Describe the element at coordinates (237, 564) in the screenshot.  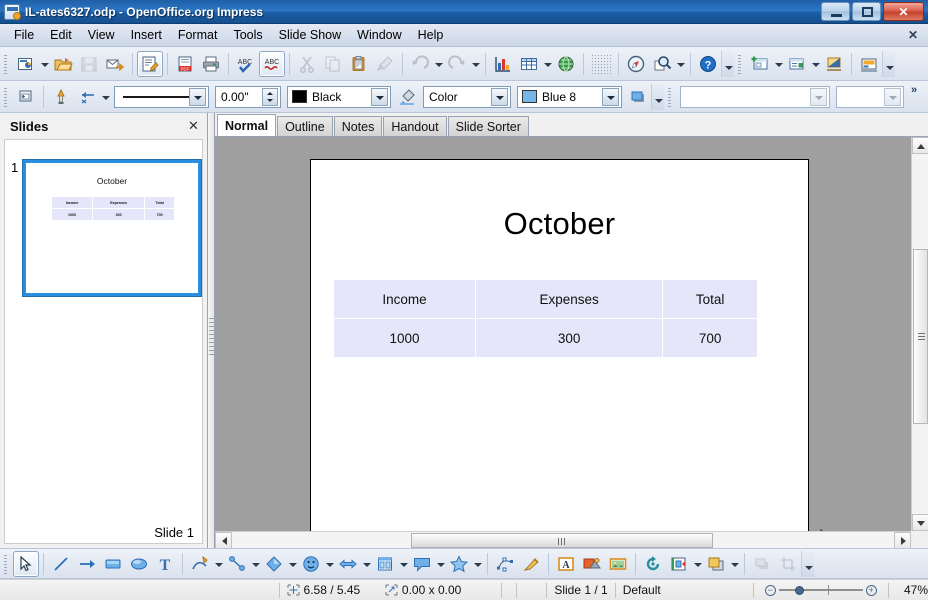
I see `connector-tool-icon` at that location.